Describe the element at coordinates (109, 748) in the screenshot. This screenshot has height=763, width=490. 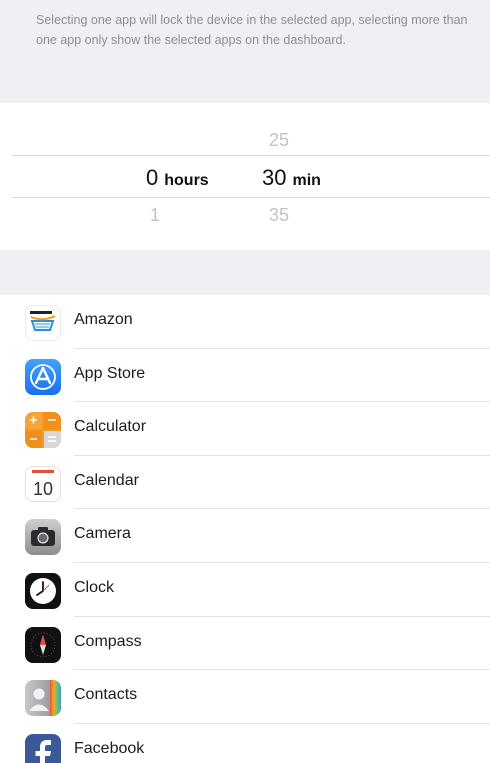
I see `app-label: Facebook` at that location.